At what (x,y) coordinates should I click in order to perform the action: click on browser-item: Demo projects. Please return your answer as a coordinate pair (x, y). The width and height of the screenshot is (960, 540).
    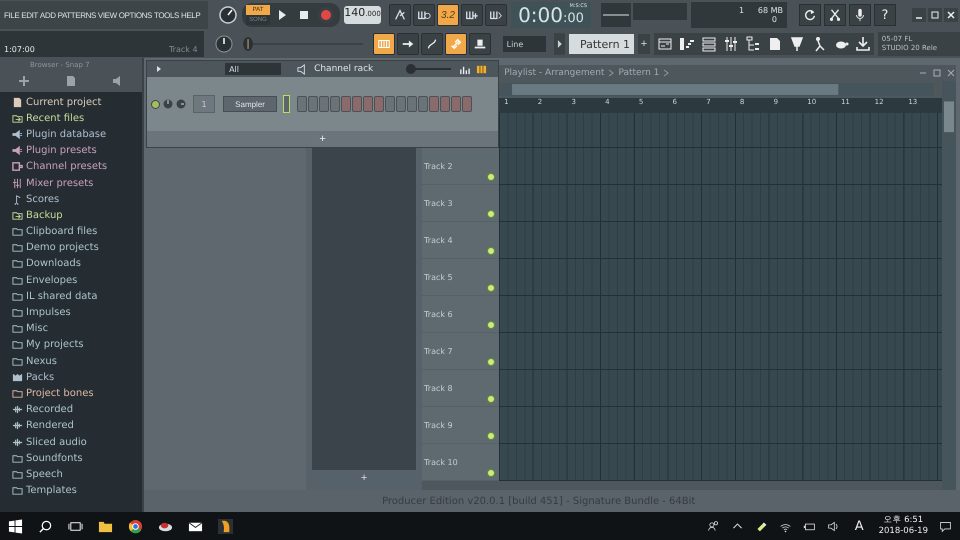
    Looking at the image, I should click on (77, 248).